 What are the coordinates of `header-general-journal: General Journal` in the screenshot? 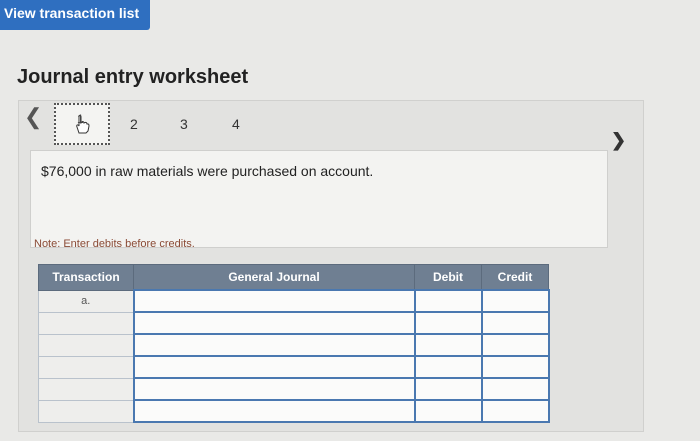 It's located at (274, 277).